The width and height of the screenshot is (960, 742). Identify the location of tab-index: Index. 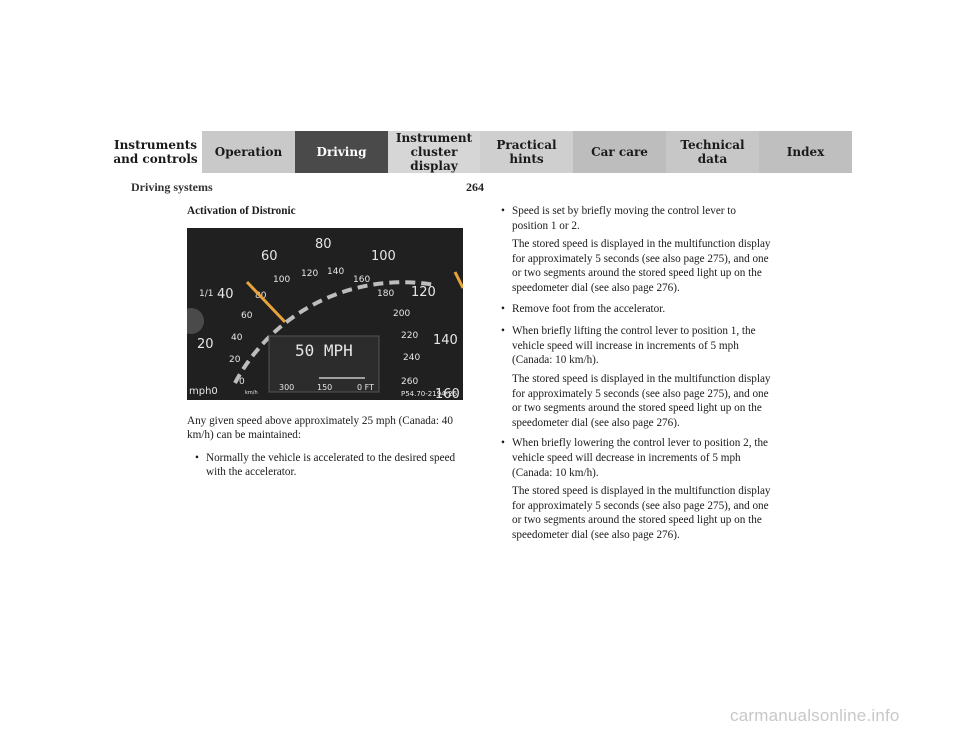
(805, 152).